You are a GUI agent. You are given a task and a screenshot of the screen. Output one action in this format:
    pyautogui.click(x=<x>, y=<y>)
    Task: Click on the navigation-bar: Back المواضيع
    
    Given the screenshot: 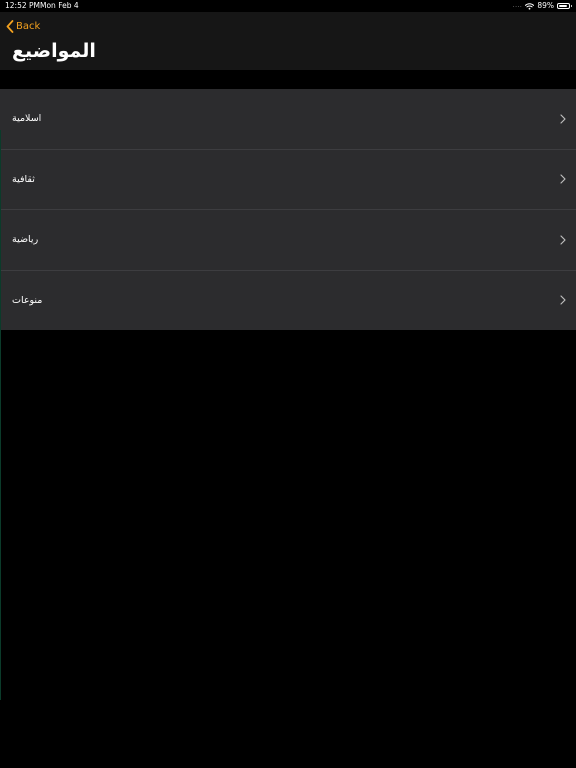 What is the action you would take?
    pyautogui.click(x=288, y=41)
    